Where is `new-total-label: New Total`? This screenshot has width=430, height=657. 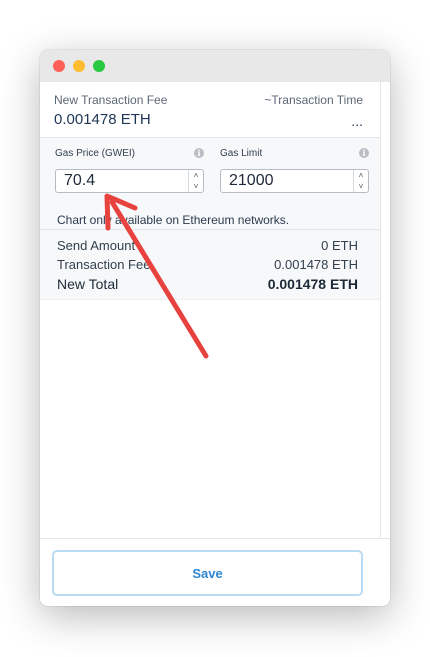
new-total-label: New Total is located at coordinates (88, 283).